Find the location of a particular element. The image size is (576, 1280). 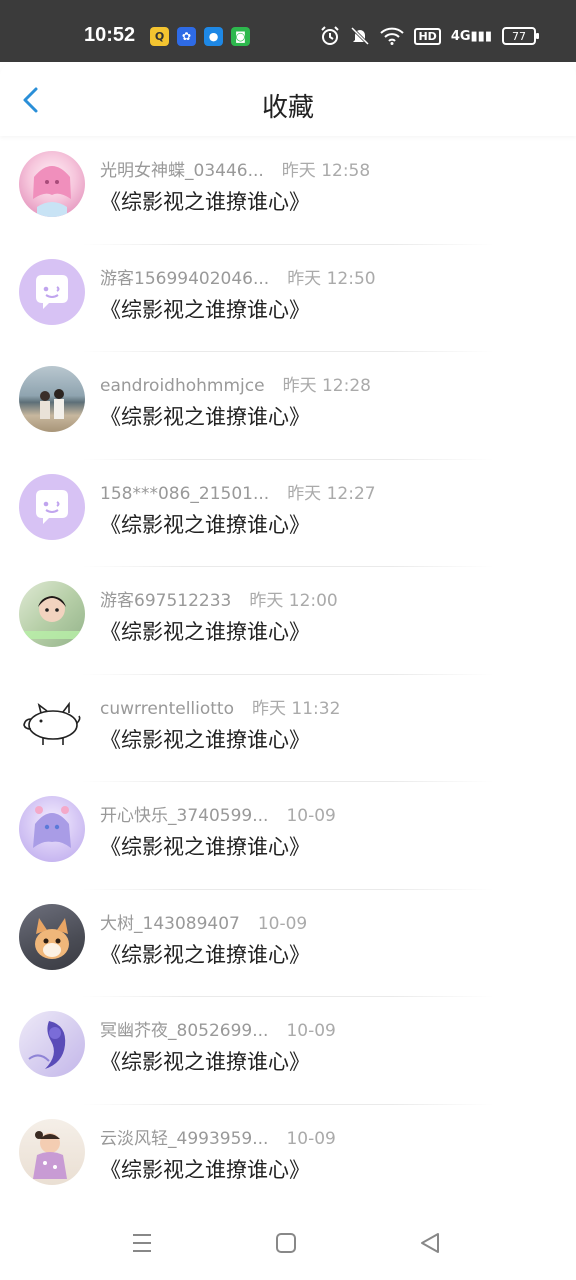

back-triangle-icon is located at coordinates (430, 1243).